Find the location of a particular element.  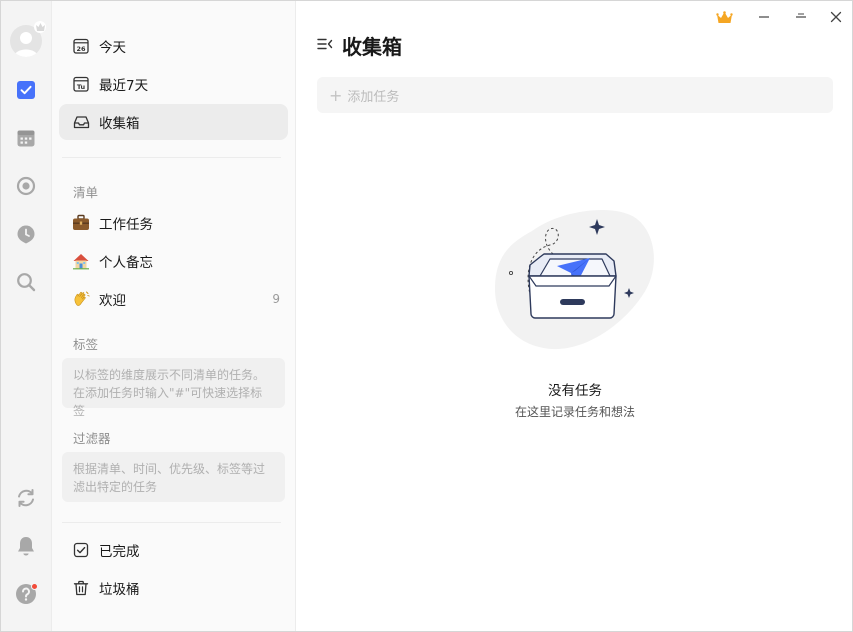

premium-badge-icon is located at coordinates (40, 27).